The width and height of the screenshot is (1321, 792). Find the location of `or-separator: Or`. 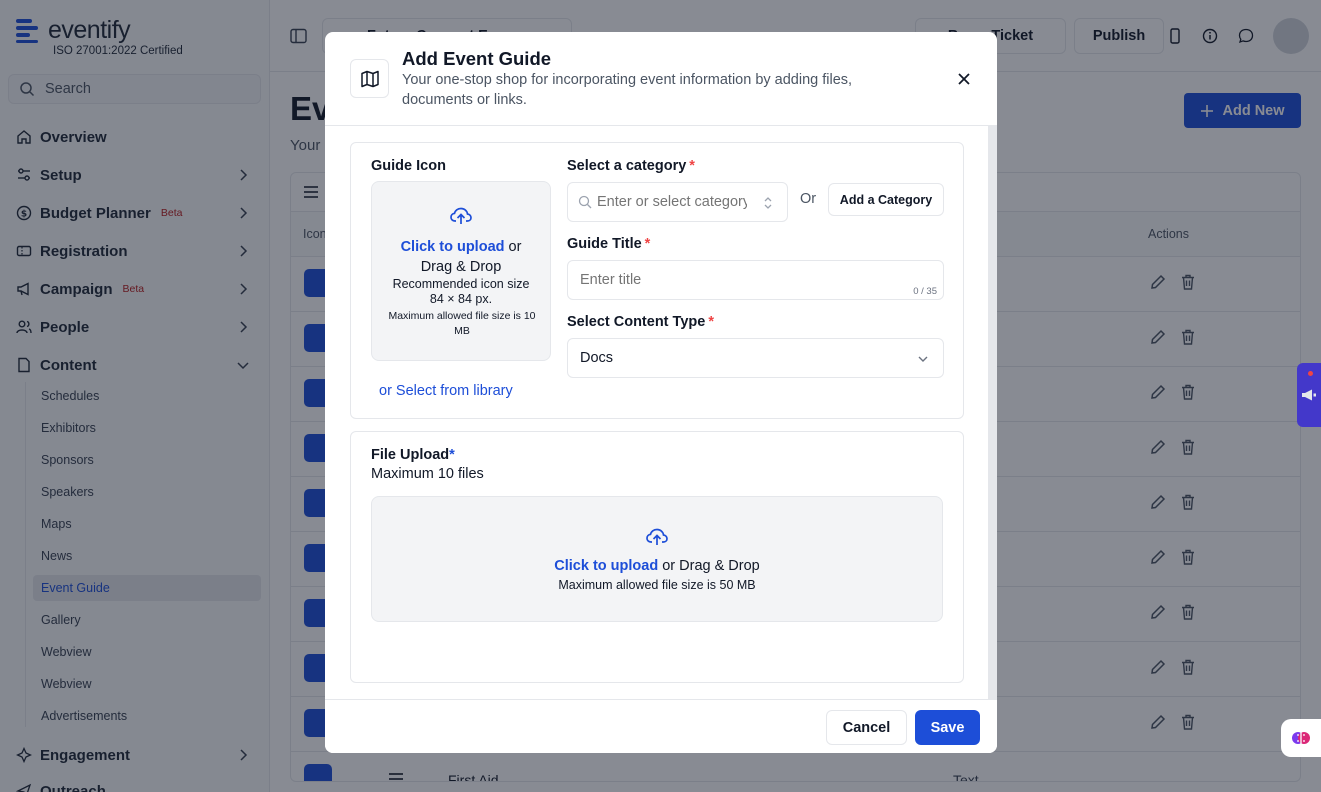

or-separator: Or is located at coordinates (808, 199).